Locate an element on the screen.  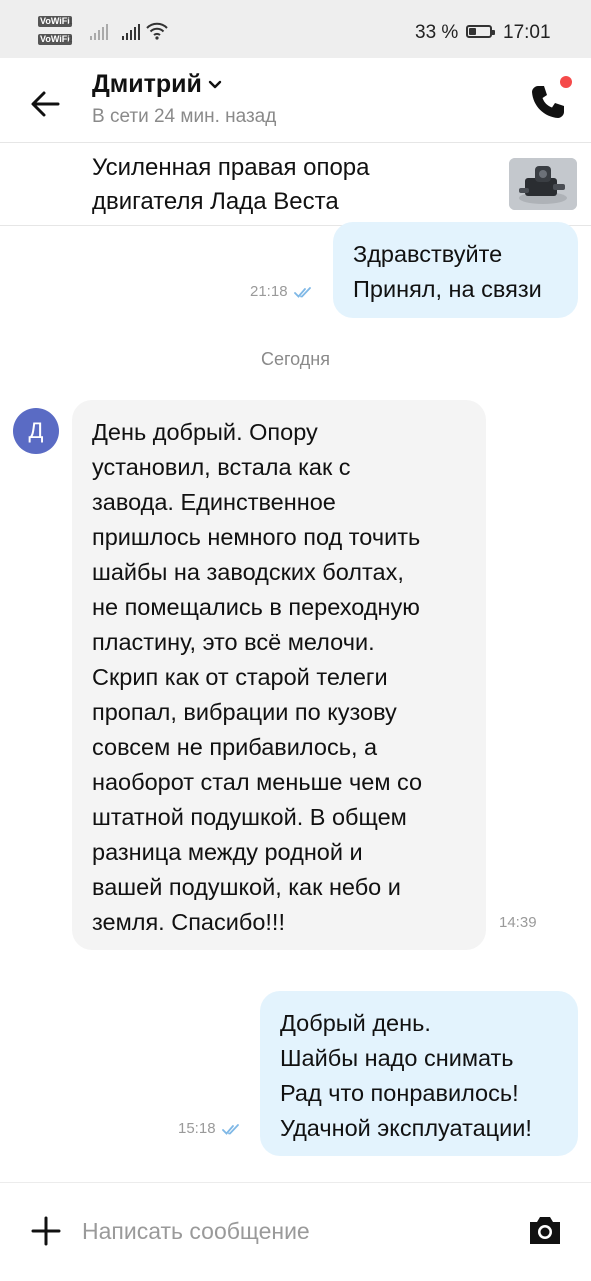
message-line: не помещались в переходную is located at coordinates (256, 607).